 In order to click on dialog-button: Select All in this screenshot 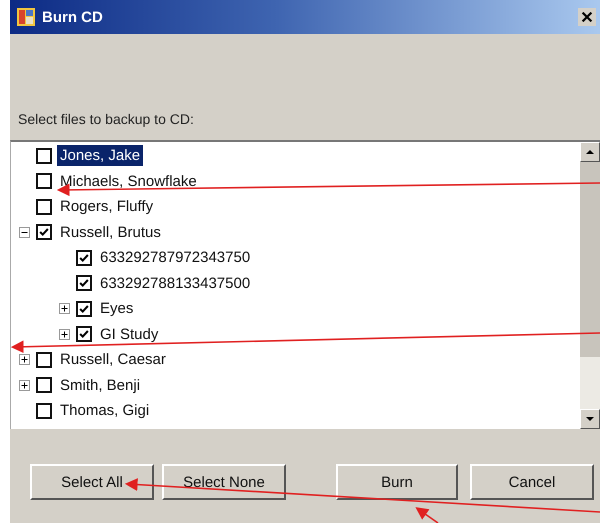, I will do `click(92, 482)`.